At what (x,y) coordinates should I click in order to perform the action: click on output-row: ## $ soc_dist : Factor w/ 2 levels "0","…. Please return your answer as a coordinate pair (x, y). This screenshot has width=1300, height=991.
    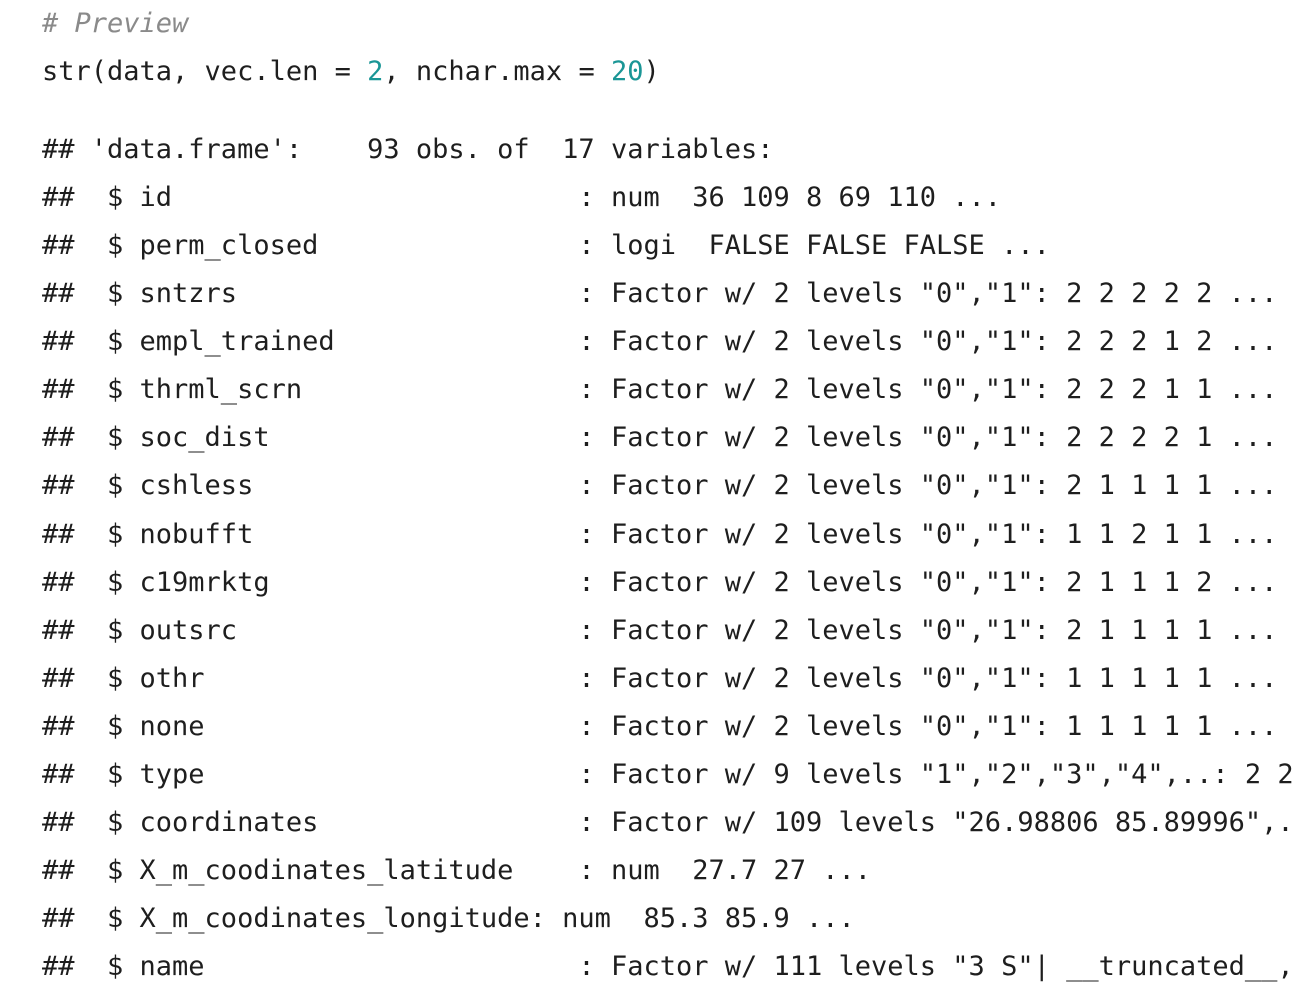
    Looking at the image, I should click on (660, 437).